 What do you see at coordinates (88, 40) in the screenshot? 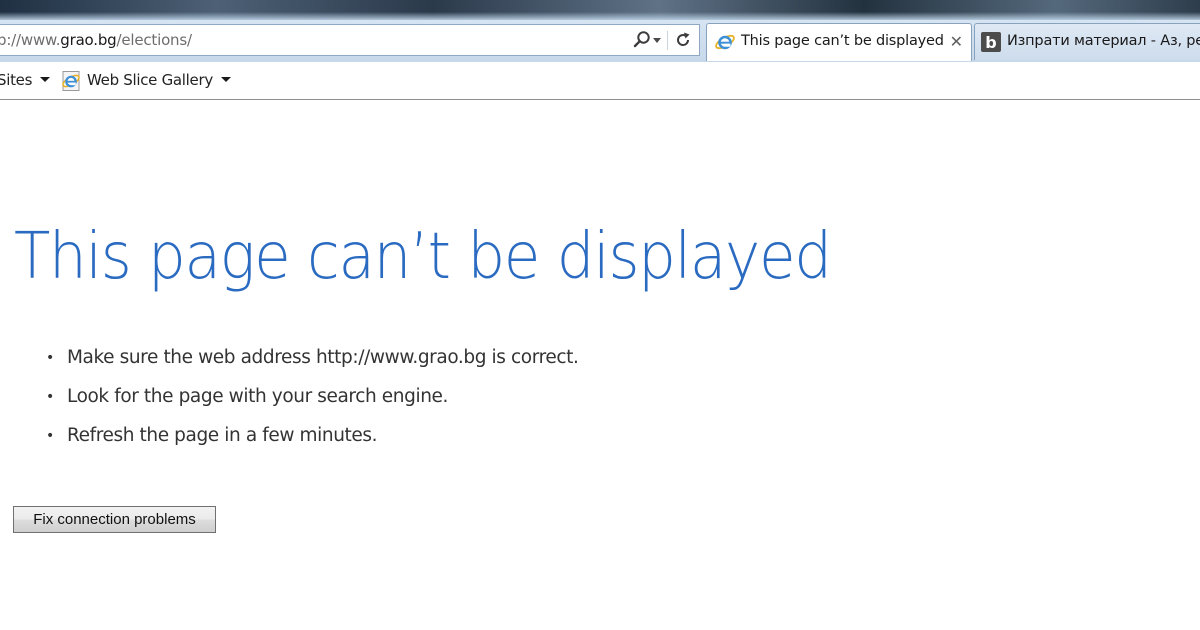
I see `address-url-host: grao.bg` at bounding box center [88, 40].